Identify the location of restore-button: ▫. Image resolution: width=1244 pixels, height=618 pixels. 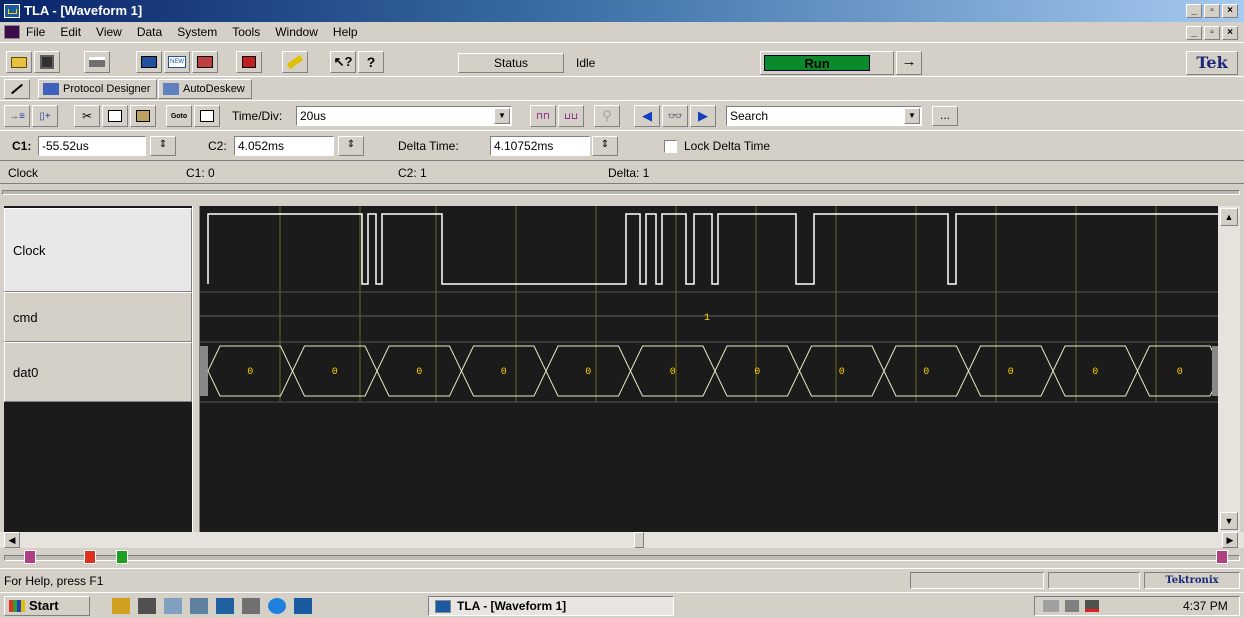
(1212, 11).